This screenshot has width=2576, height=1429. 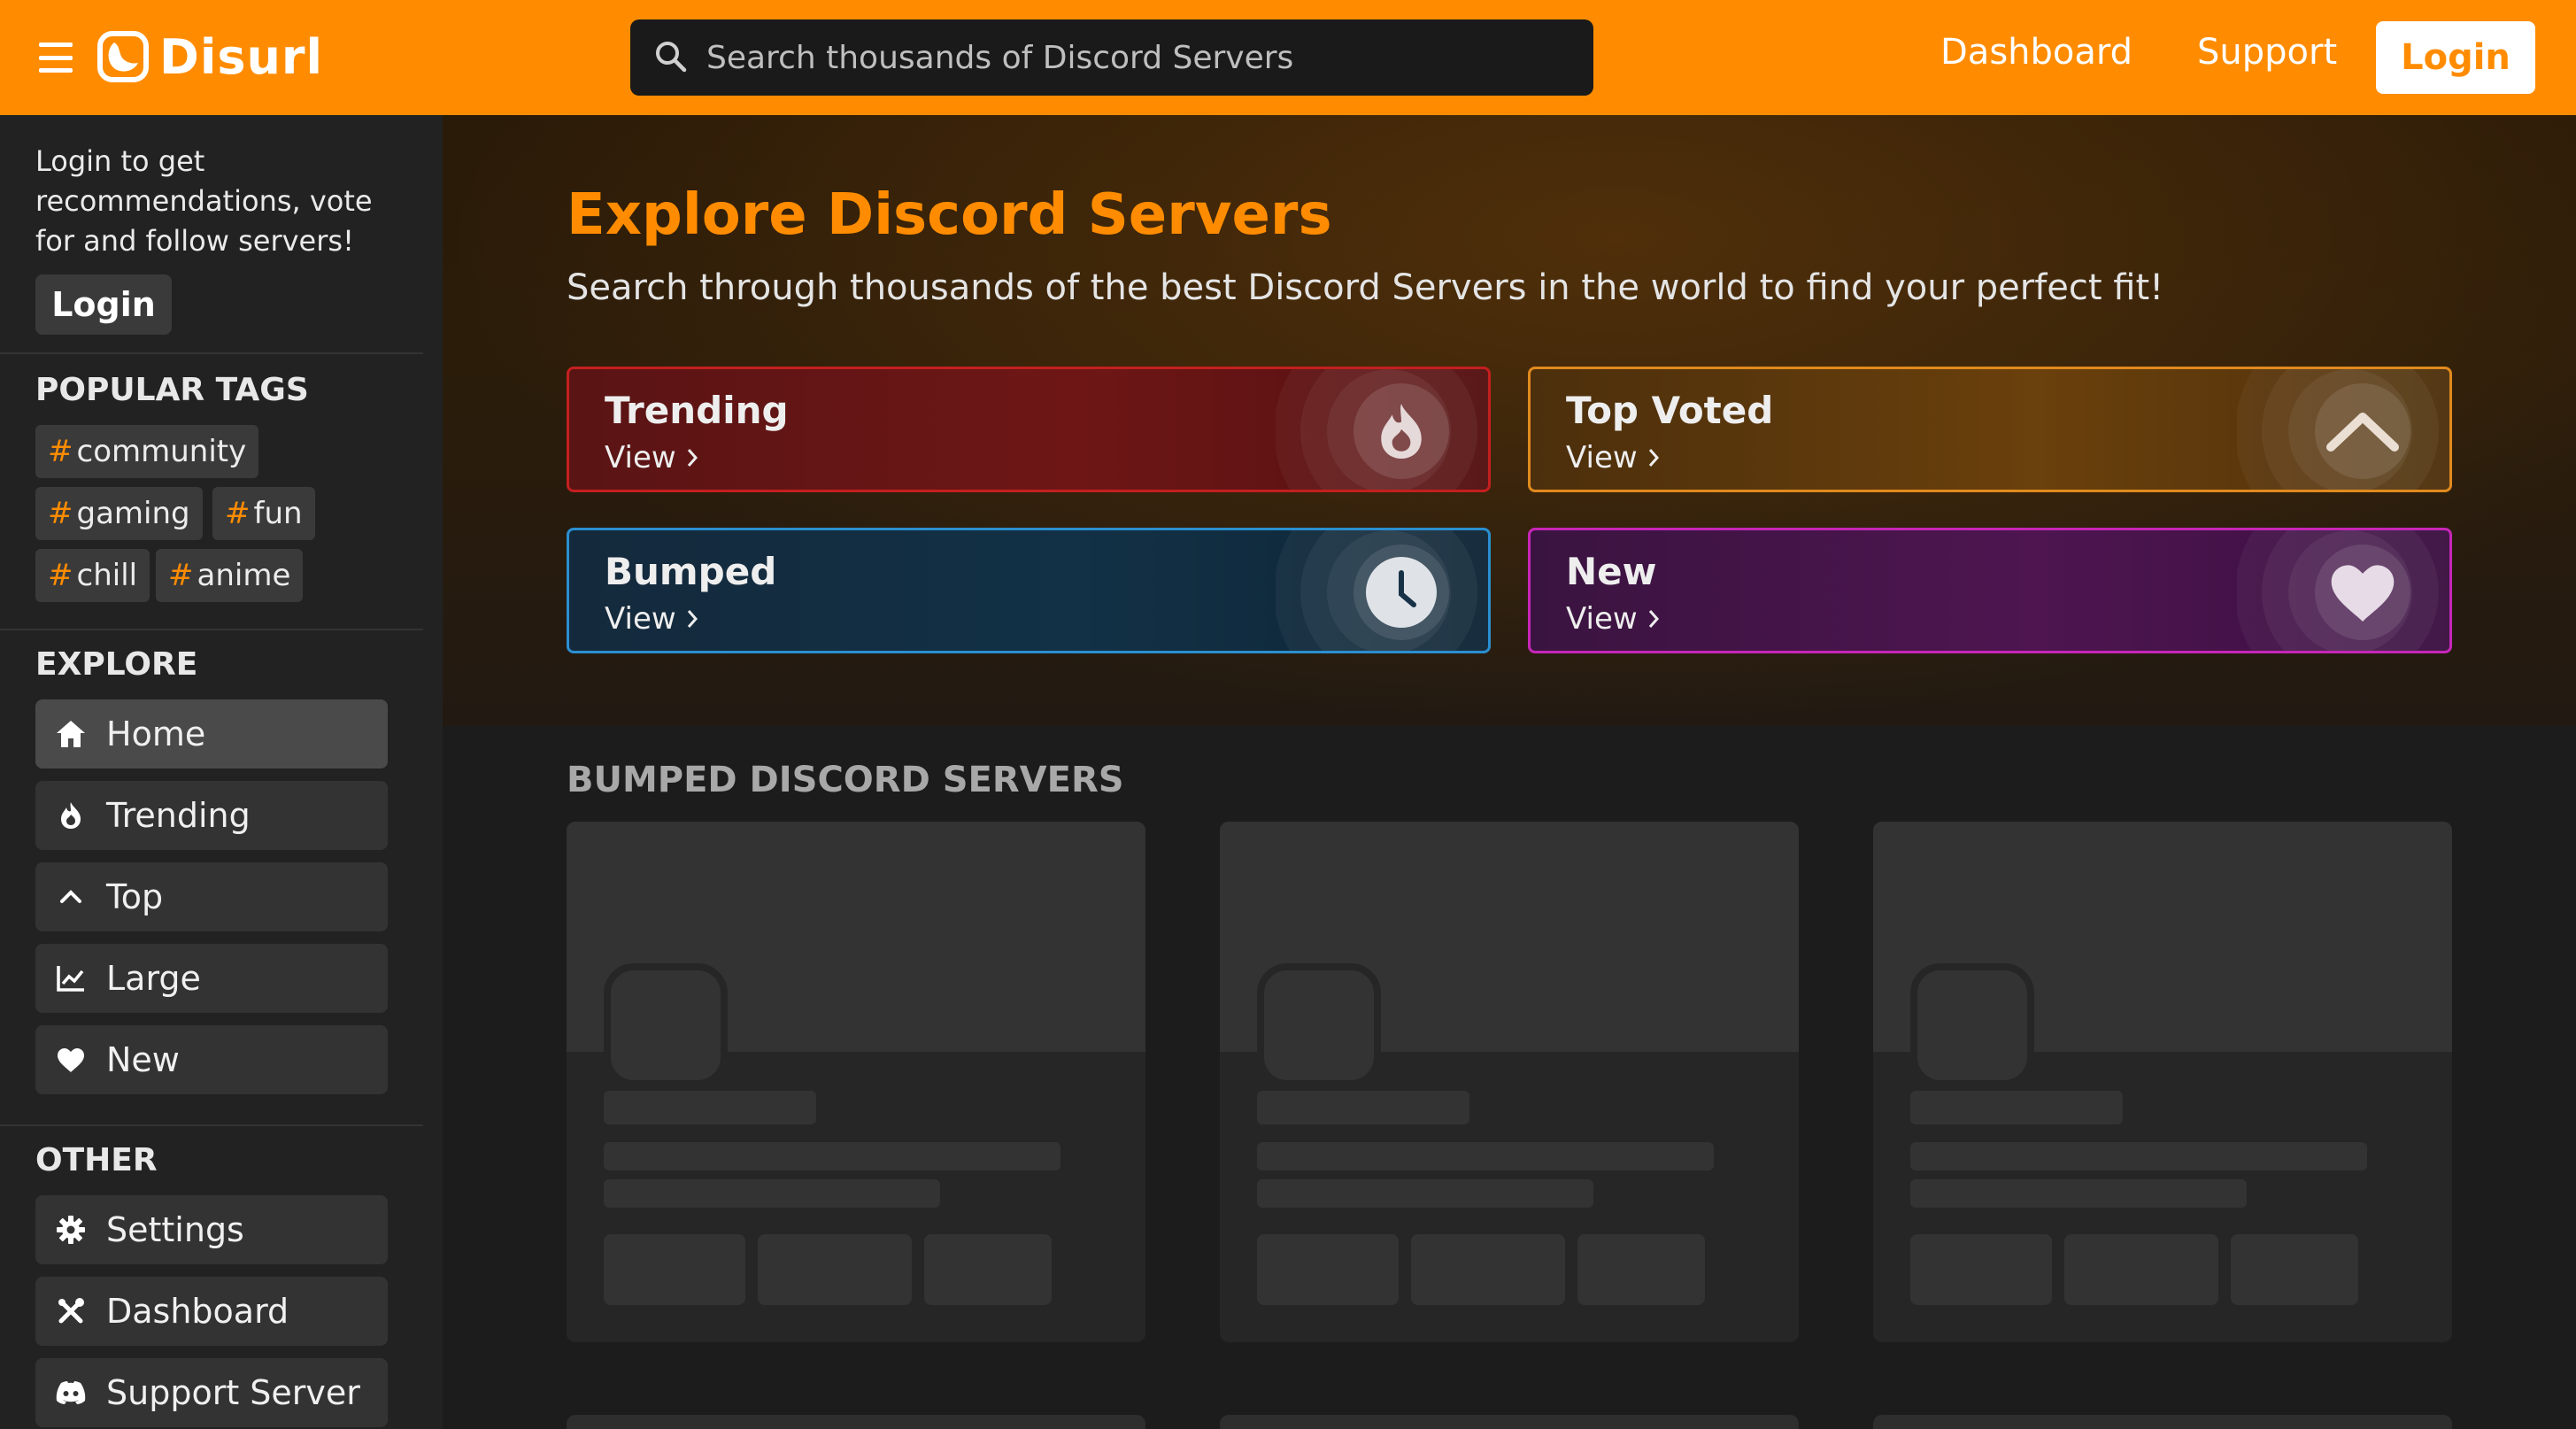 What do you see at coordinates (56, 57) in the screenshot?
I see `menu-icon` at bounding box center [56, 57].